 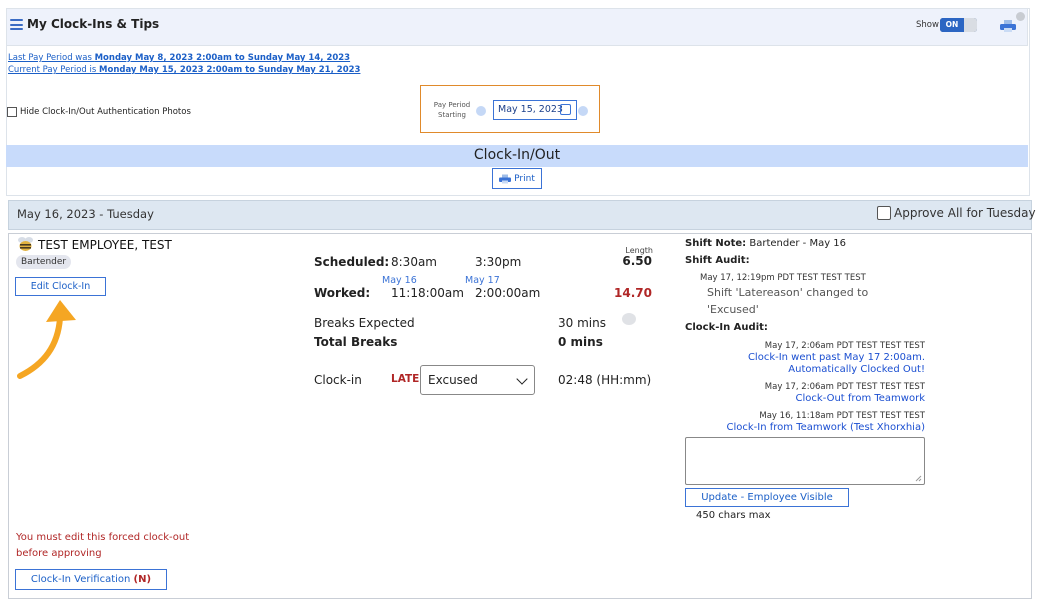 I want to click on late-badge: LATE, so click(x=405, y=379).